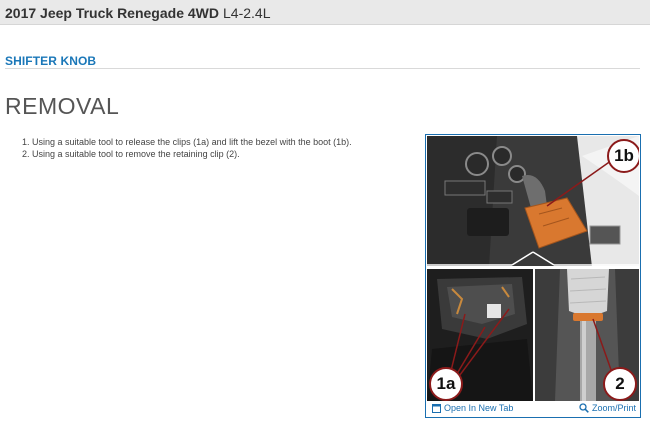 This screenshot has width=650, height=432. What do you see at coordinates (533, 201) in the screenshot?
I see `console-photo: 1b` at bounding box center [533, 201].